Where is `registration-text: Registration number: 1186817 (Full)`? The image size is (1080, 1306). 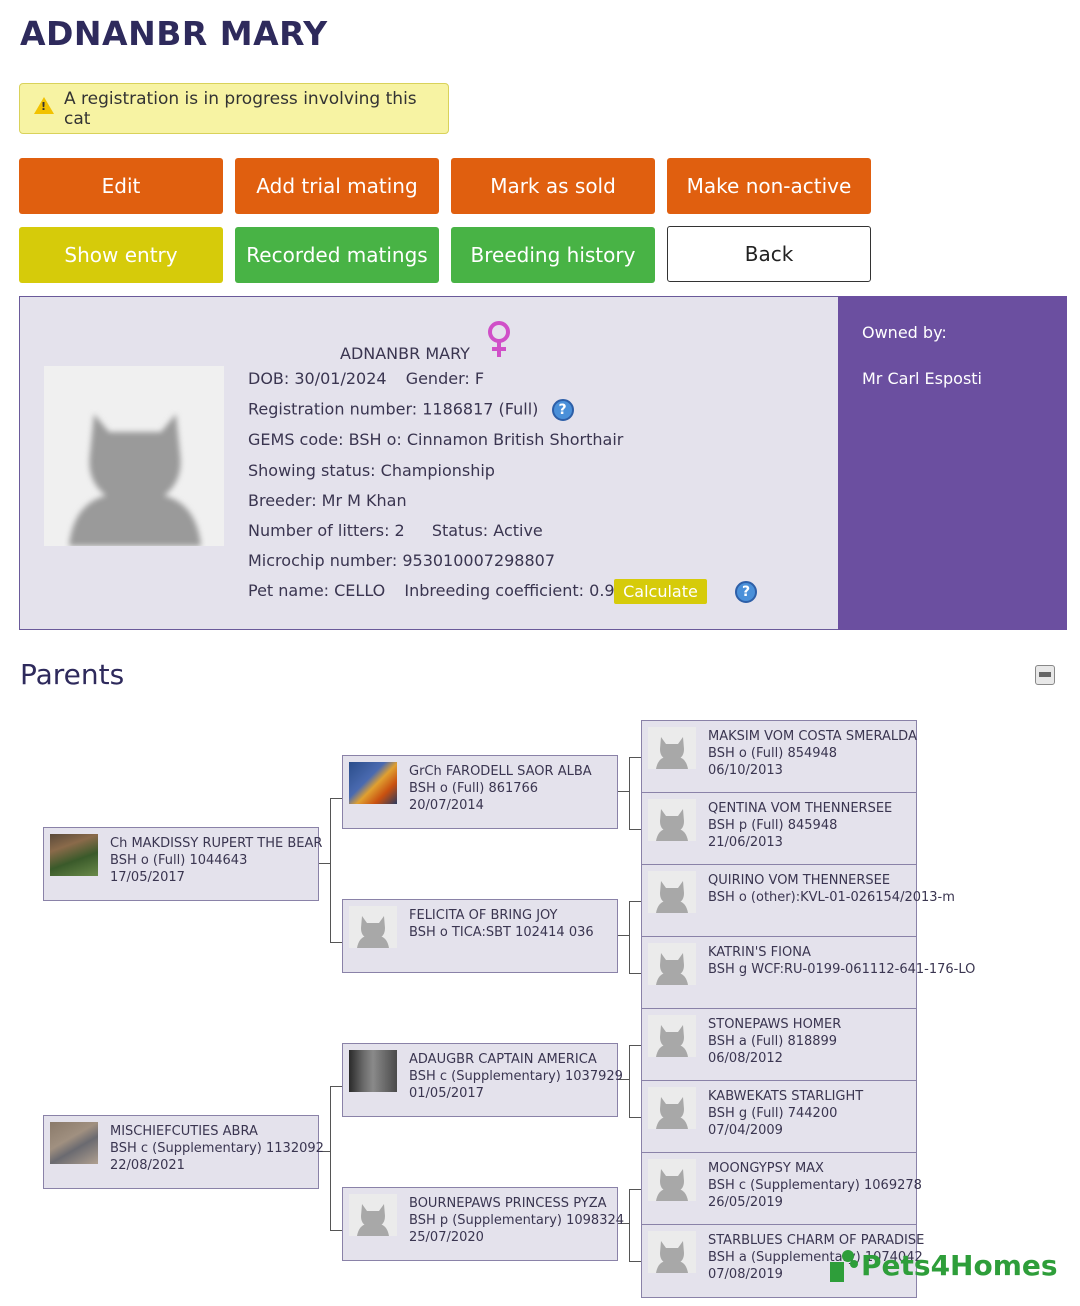
registration-text: Registration number: 1186817 (Full) is located at coordinates (393, 409).